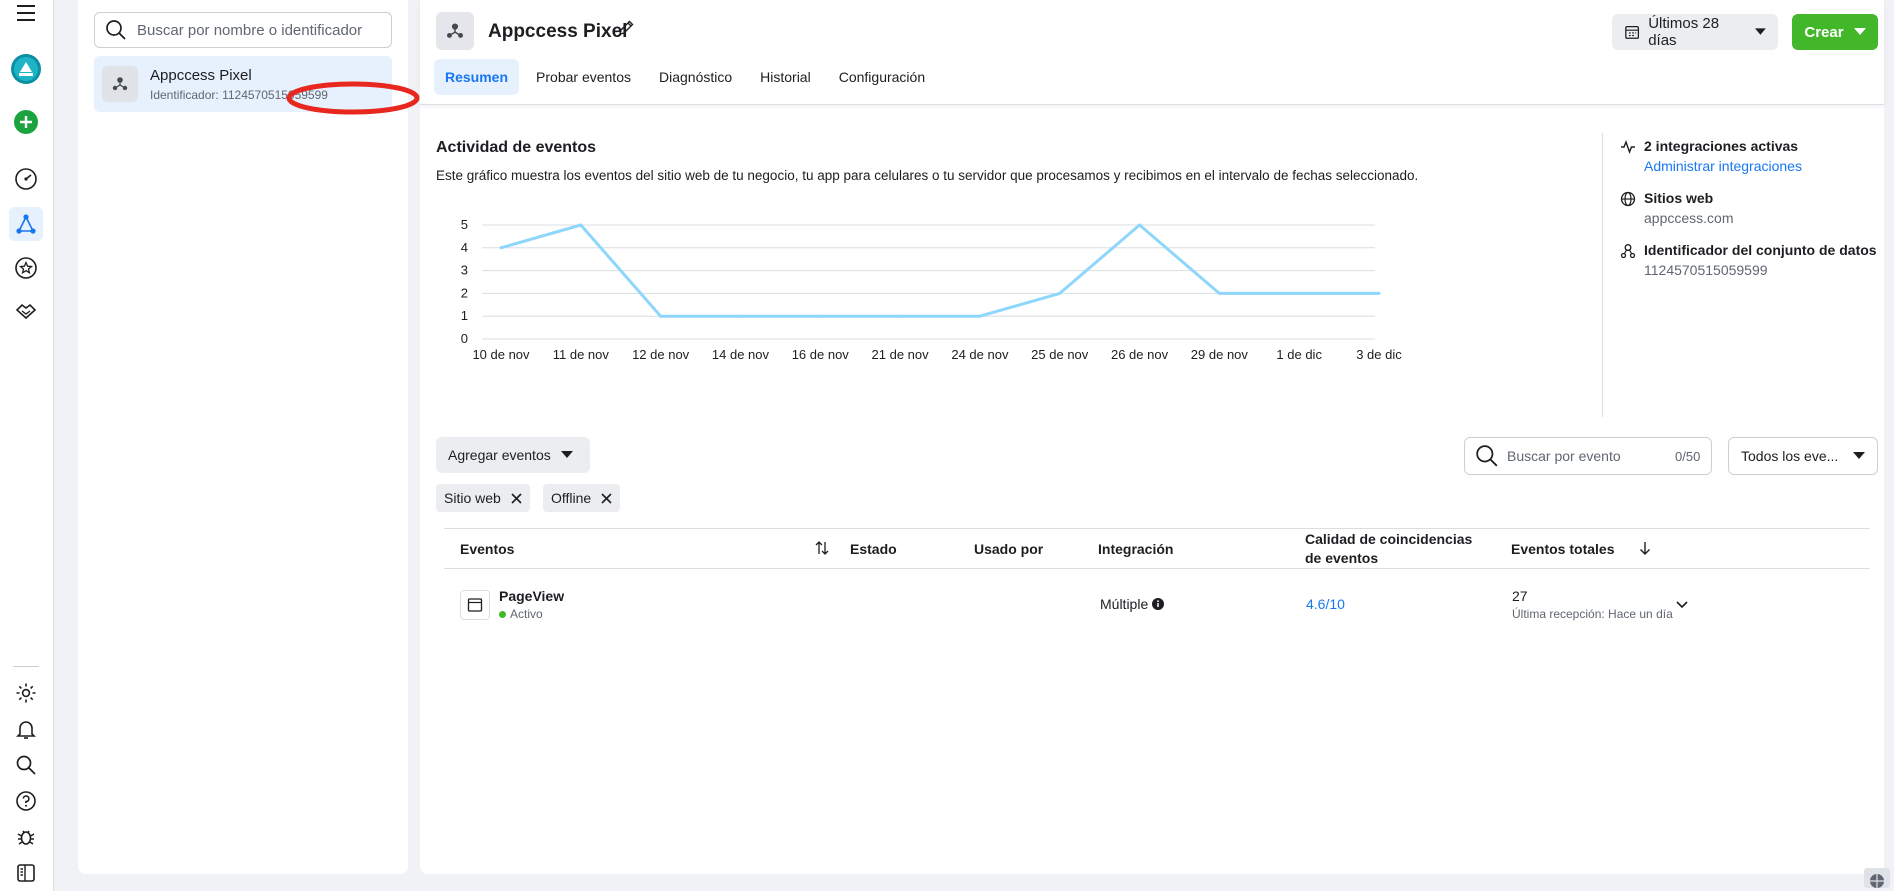 The image size is (1894, 891). What do you see at coordinates (1628, 156) in the screenshot?
I see `activity-pulse-icon` at bounding box center [1628, 156].